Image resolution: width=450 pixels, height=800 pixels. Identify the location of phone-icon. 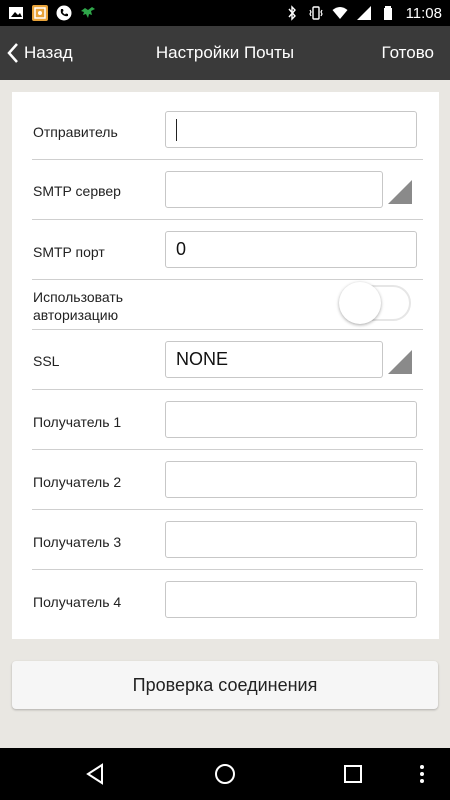
(64, 13).